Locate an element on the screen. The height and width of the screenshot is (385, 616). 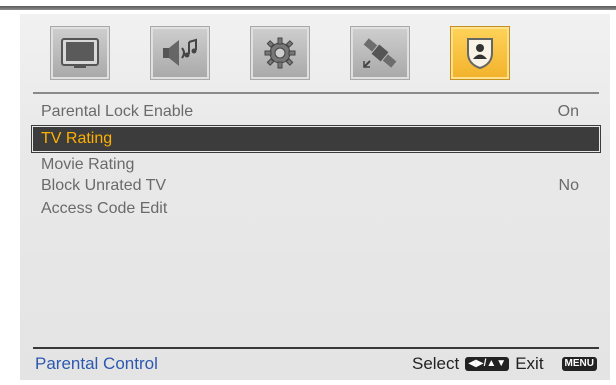
sound-icon is located at coordinates (180, 52).